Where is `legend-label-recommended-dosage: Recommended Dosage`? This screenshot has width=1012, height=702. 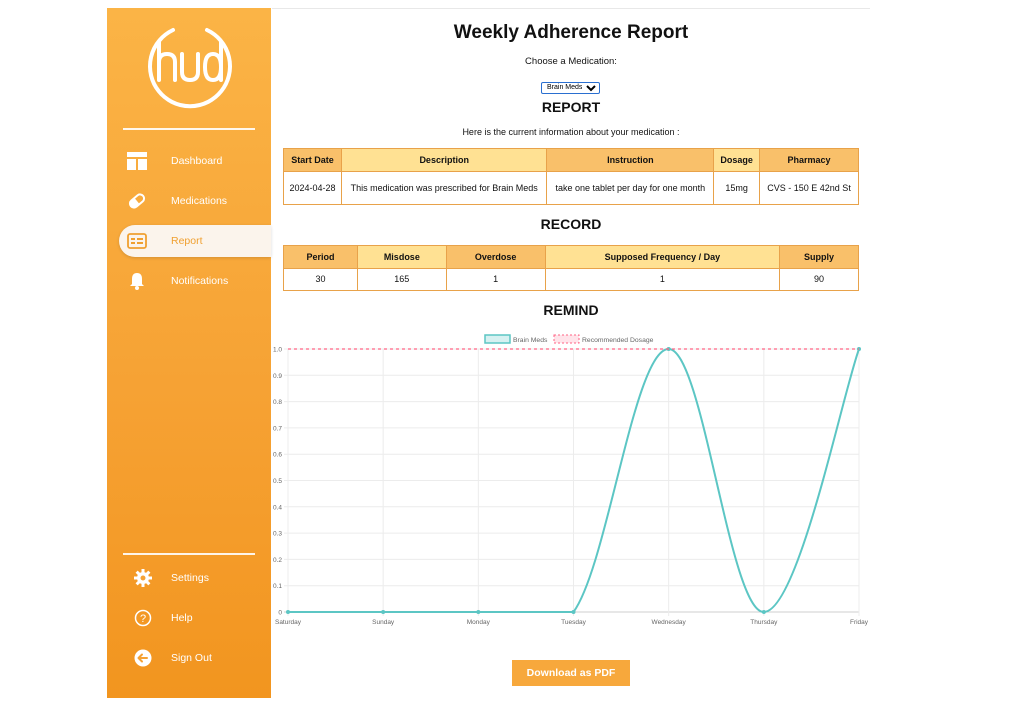 legend-label-recommended-dosage: Recommended Dosage is located at coordinates (618, 340).